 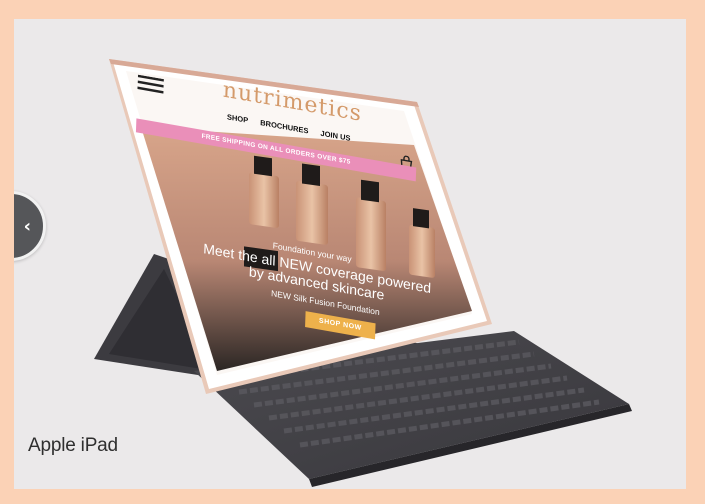 I want to click on image-caption: Apple iPad, so click(x=73, y=445).